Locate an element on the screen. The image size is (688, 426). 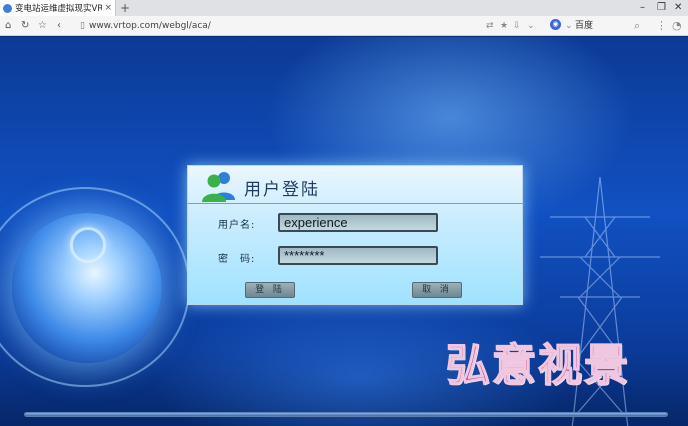
star-icon: ★ is located at coordinates (504, 26).